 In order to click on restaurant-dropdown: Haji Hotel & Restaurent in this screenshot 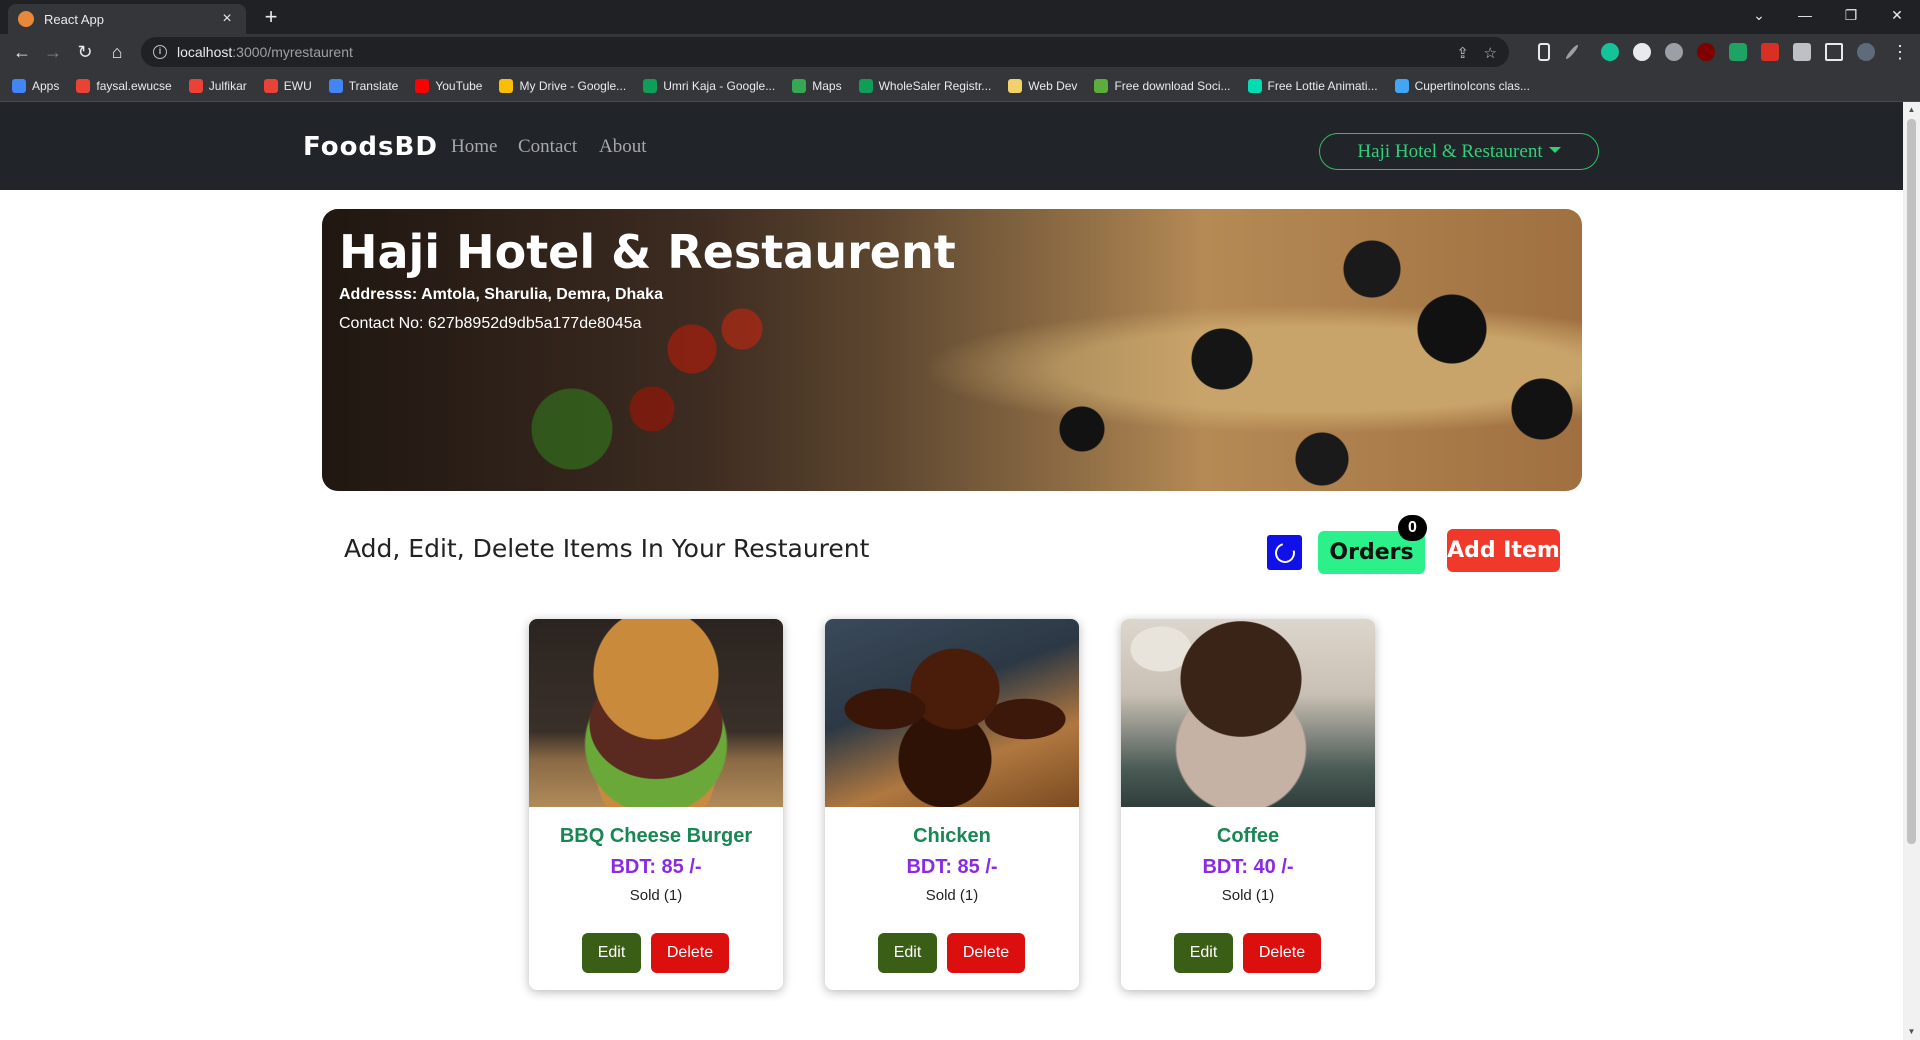, I will do `click(1459, 151)`.